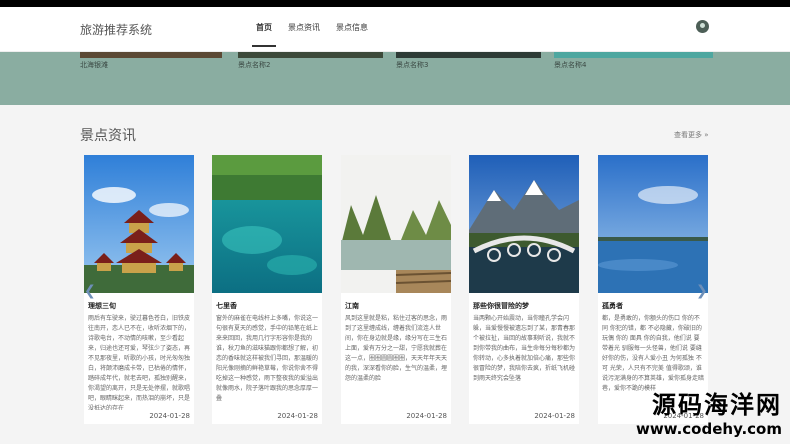 The height and width of the screenshot is (444, 790). Describe the element at coordinates (612, 306) in the screenshot. I see `card-title: 孤勇者` at that location.